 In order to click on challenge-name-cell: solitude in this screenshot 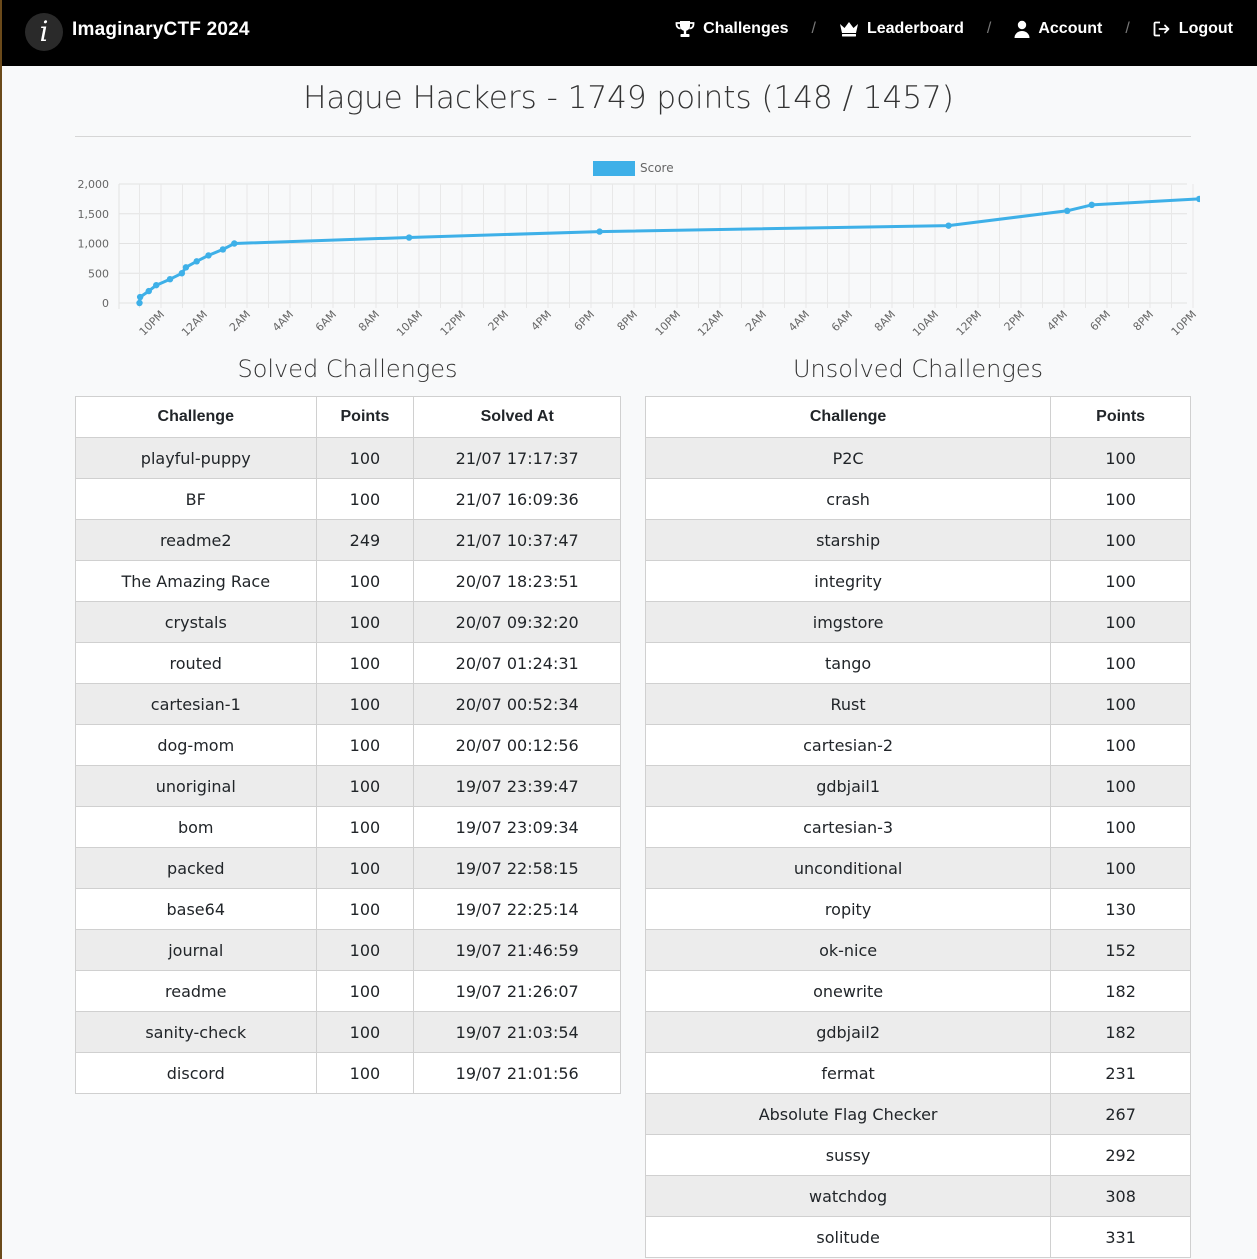, I will do `click(848, 1237)`.